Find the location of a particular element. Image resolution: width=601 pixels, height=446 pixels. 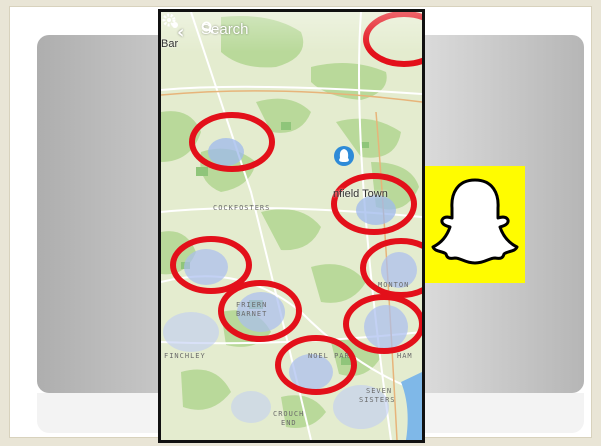

place-label-seven: SEVEN is located at coordinates (379, 391).